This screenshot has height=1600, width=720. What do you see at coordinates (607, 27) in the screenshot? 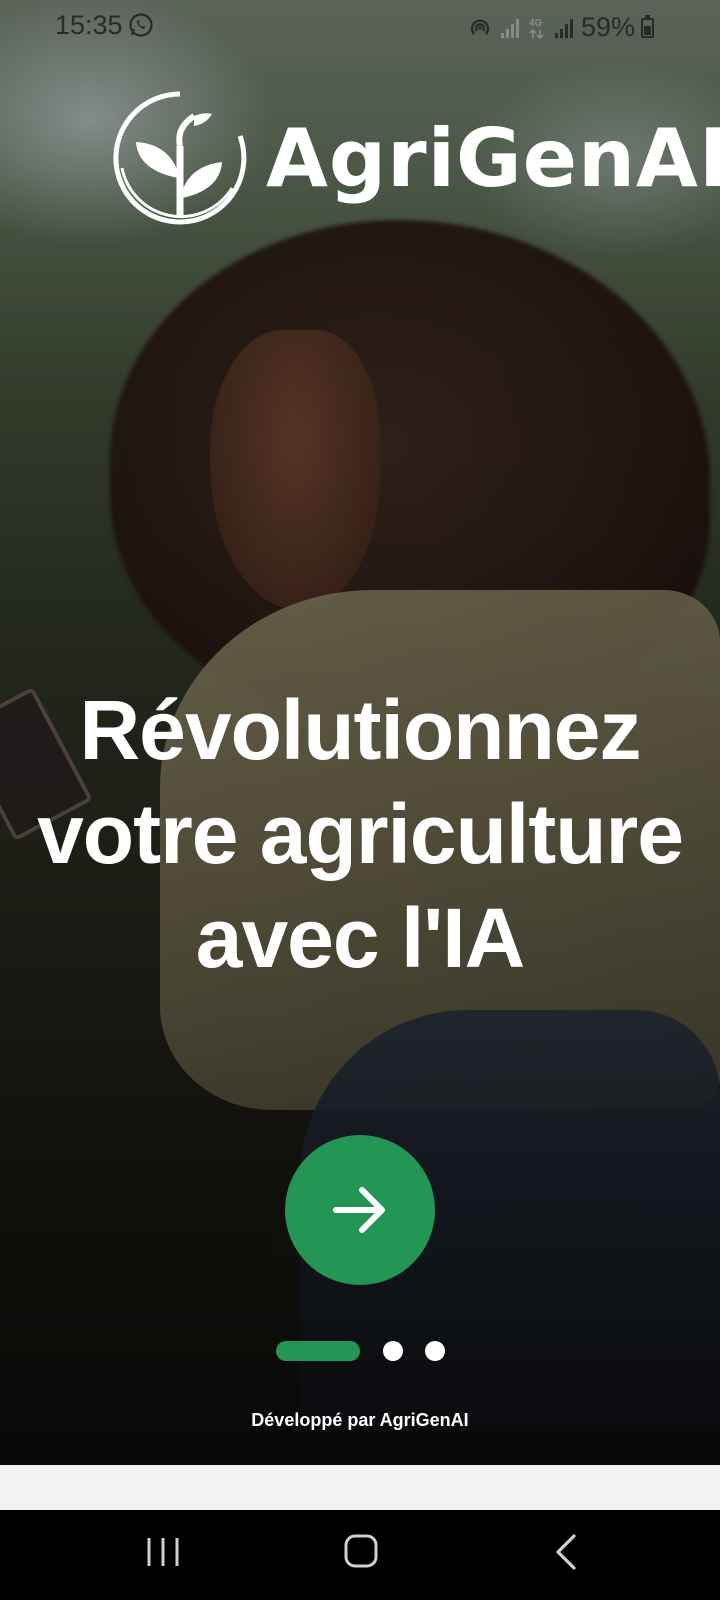
I see `battery-percentage: 59%` at bounding box center [607, 27].